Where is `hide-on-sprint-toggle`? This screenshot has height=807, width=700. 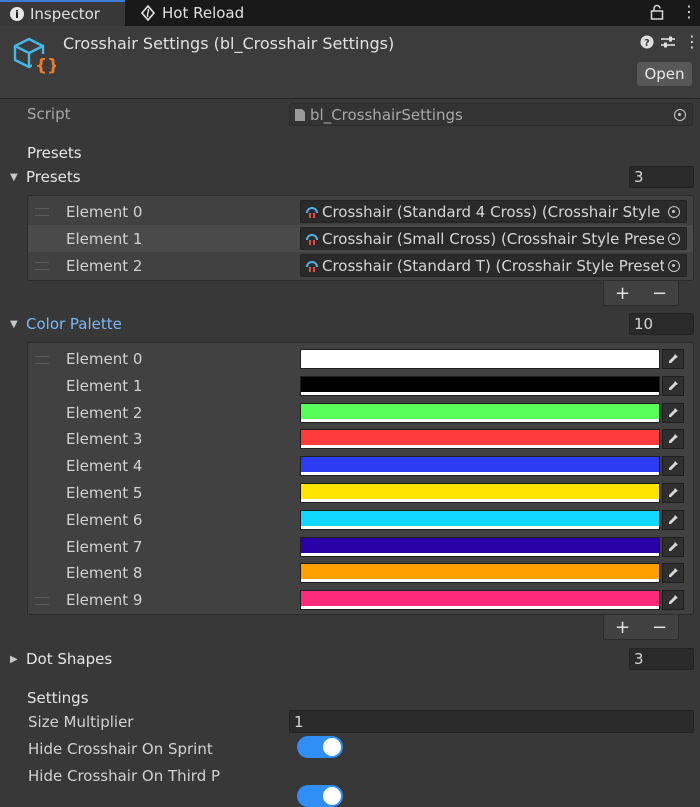
hide-on-sprint-toggle is located at coordinates (320, 747).